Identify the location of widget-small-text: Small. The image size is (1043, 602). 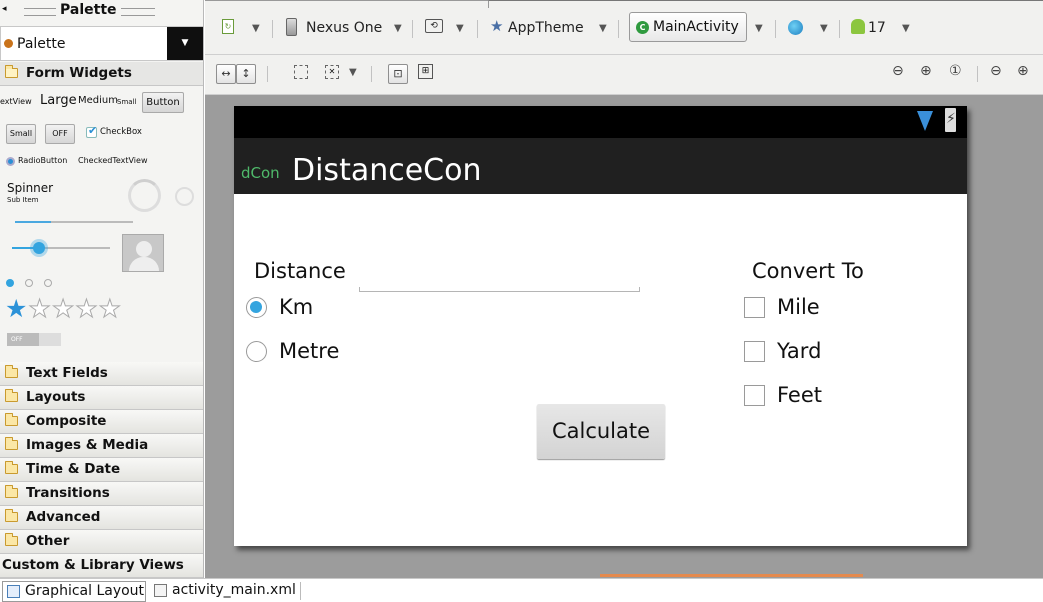
(126, 102).